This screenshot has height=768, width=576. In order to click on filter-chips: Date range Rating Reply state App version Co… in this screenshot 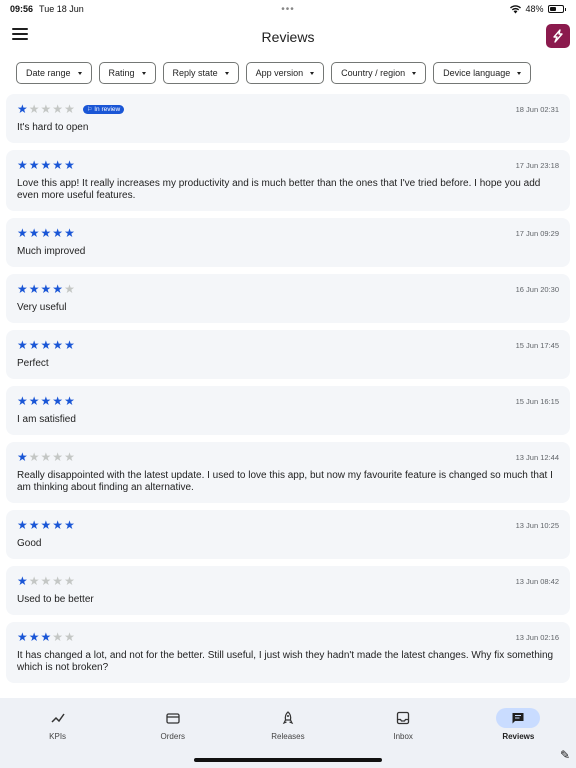, I will do `click(288, 73)`.